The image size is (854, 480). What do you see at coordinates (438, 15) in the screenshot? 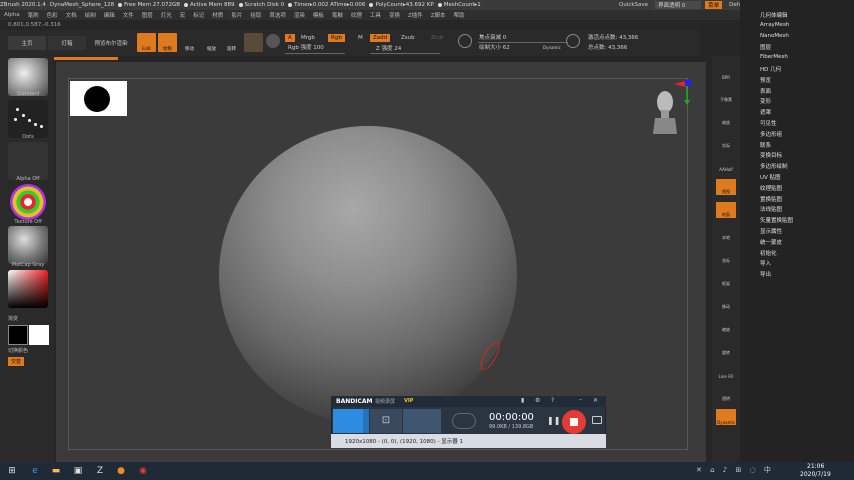
I see `menu-item: Z脚本` at bounding box center [438, 15].